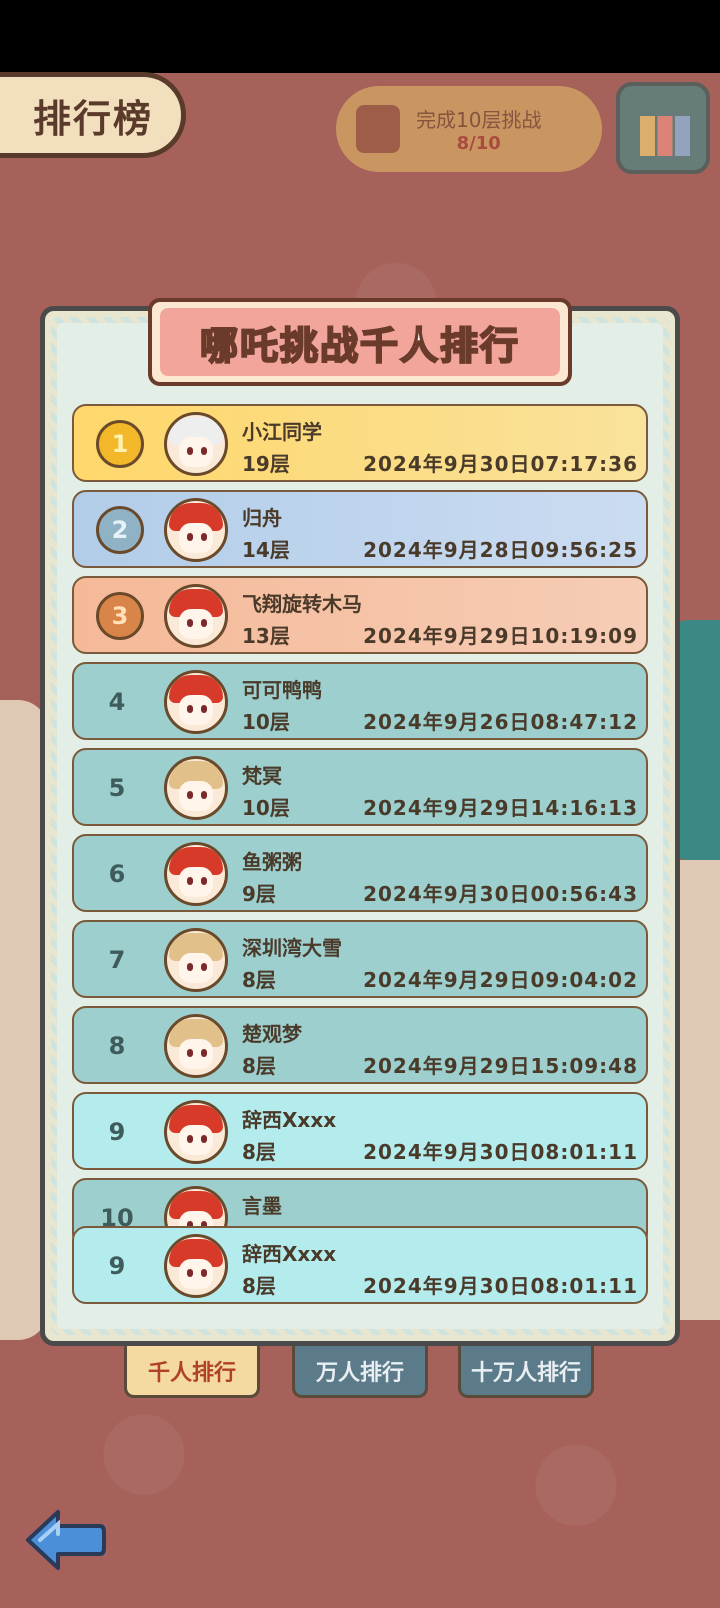  What do you see at coordinates (360, 1131) in the screenshot?
I see `ranking-row: 9 辞西Xxxx 8层 2024年9月30日08:01:11` at bounding box center [360, 1131].